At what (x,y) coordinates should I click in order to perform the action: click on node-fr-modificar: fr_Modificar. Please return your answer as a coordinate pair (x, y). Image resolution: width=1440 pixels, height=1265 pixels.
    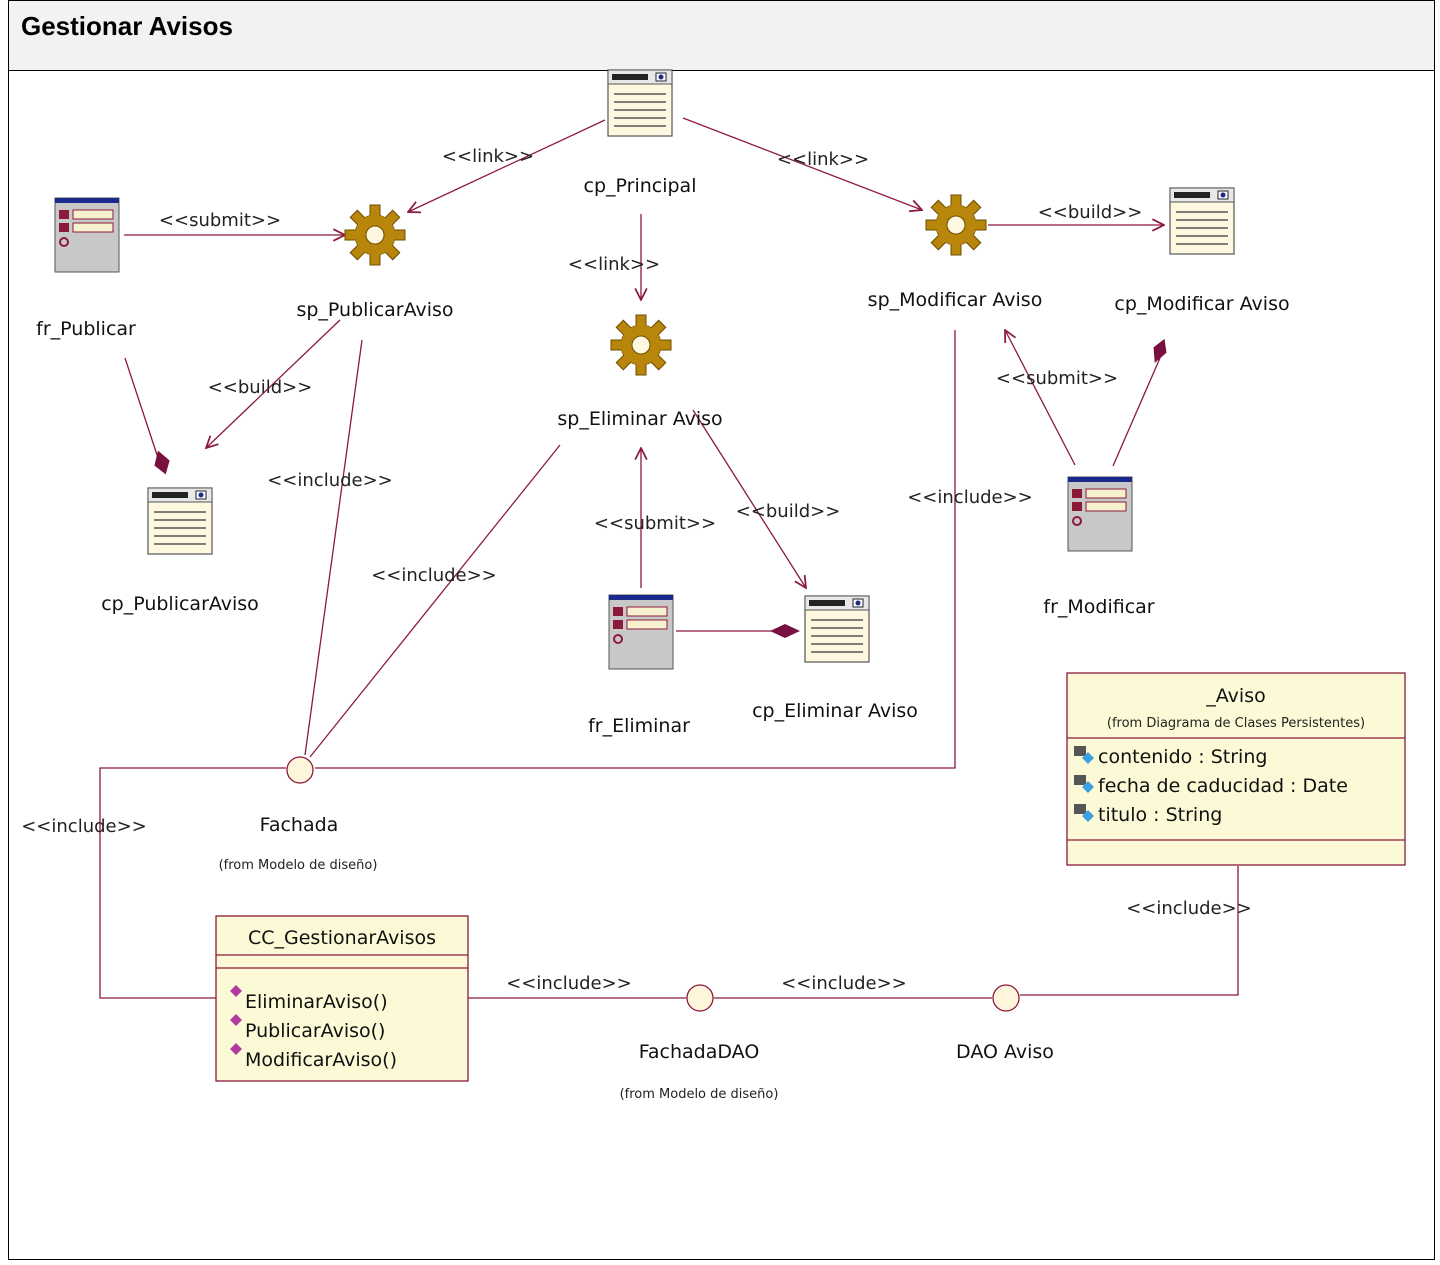
    Looking at the image, I should click on (1098, 607).